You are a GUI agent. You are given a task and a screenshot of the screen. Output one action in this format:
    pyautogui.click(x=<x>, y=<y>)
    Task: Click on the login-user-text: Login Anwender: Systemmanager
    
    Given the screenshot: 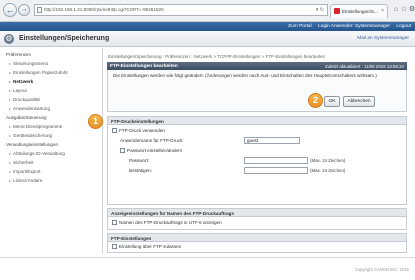 What is the action you would take?
    pyautogui.click(x=353, y=26)
    